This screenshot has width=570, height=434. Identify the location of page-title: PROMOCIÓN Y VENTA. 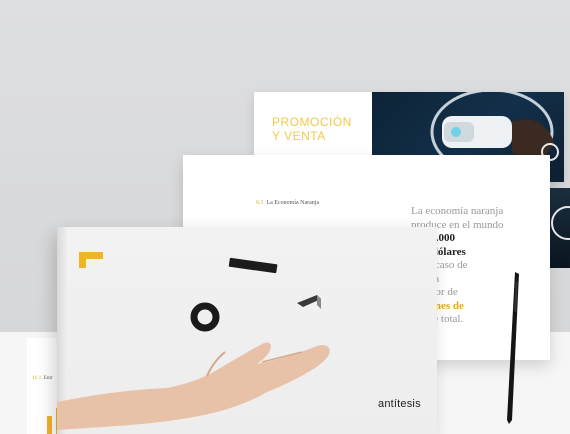
(327, 129).